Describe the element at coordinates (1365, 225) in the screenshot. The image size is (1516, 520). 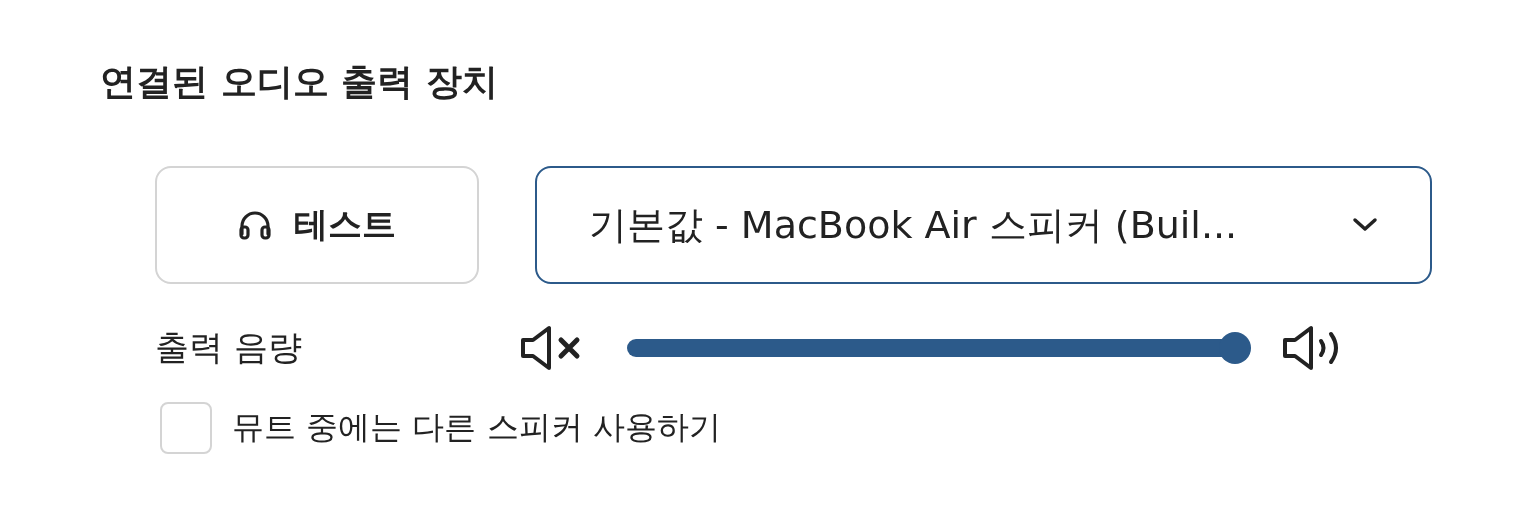
I see `chevron-down-icon` at that location.